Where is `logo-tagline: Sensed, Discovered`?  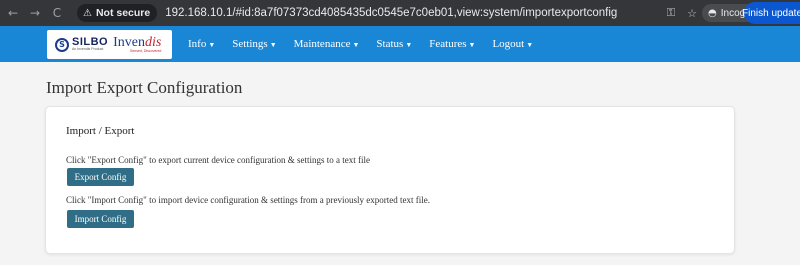 logo-tagline: Sensed, Discovered is located at coordinates (146, 50).